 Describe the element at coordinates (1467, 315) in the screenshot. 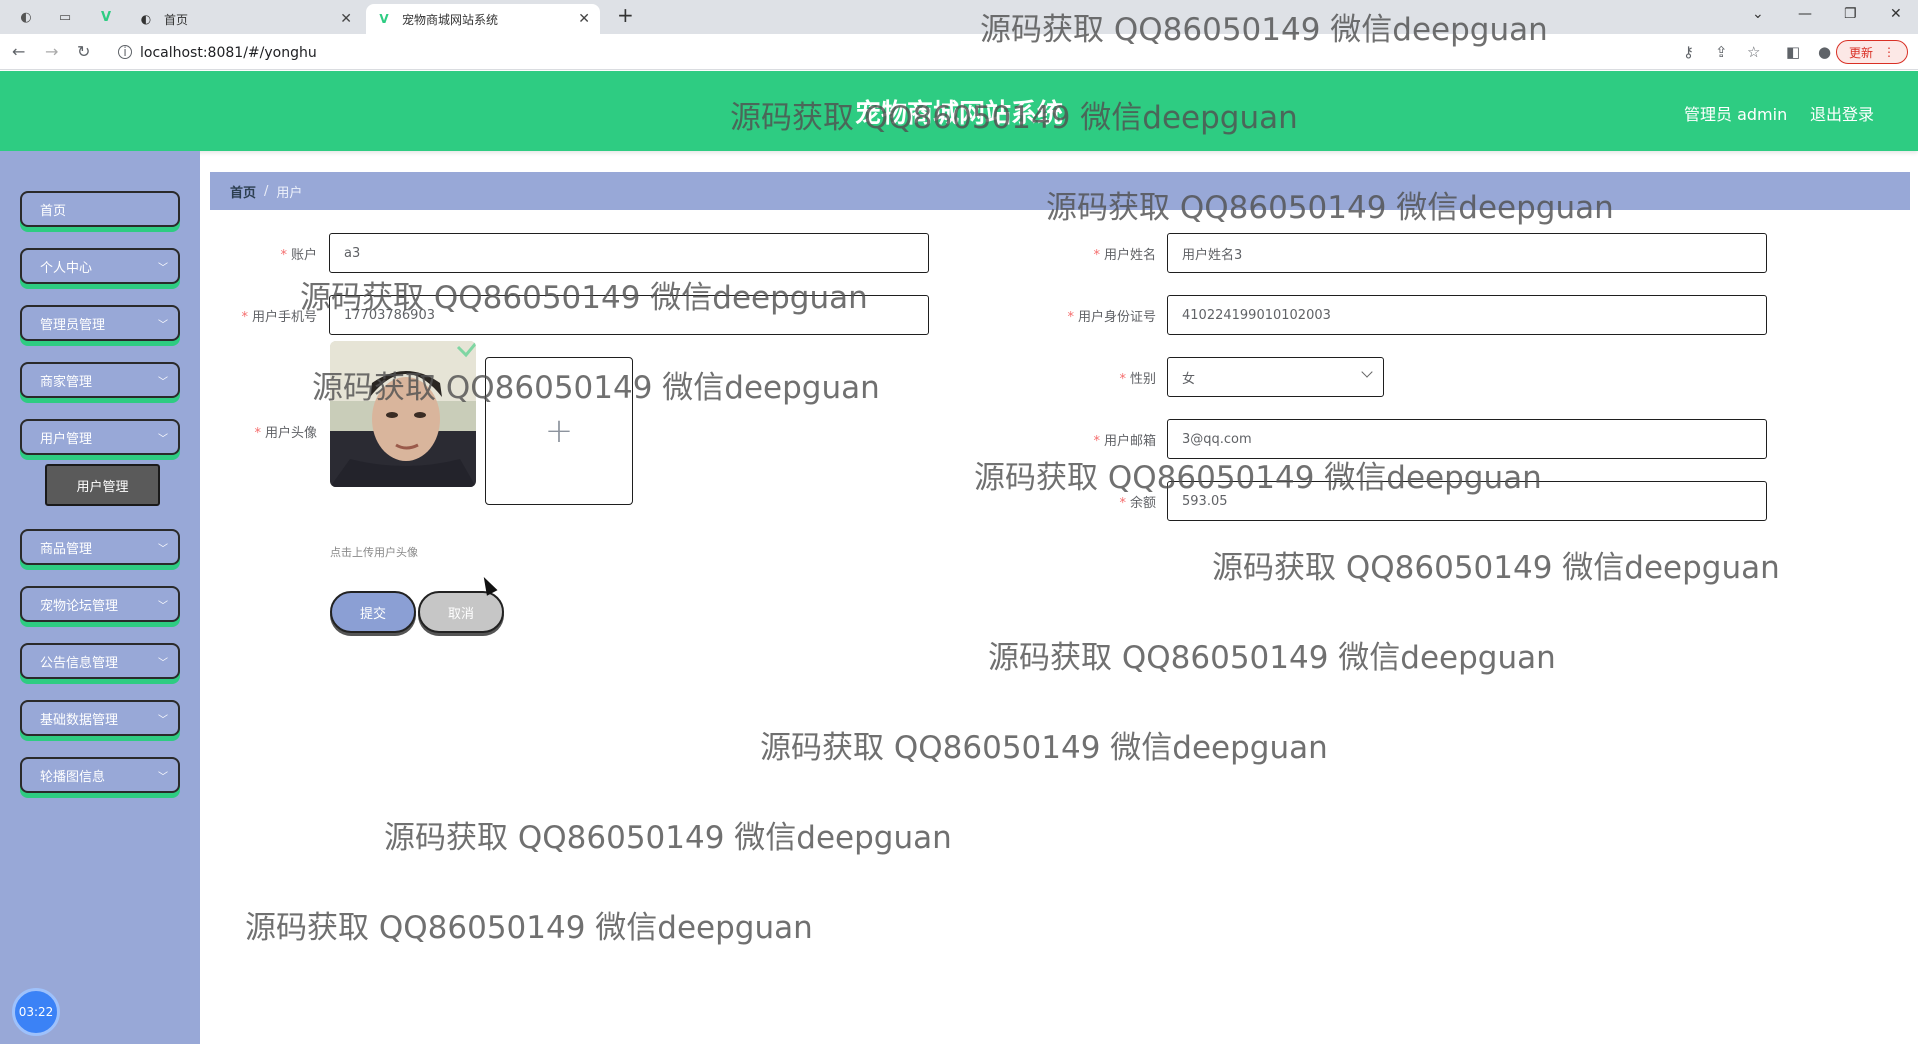

I see `id-card-input: 410224199010102003` at that location.